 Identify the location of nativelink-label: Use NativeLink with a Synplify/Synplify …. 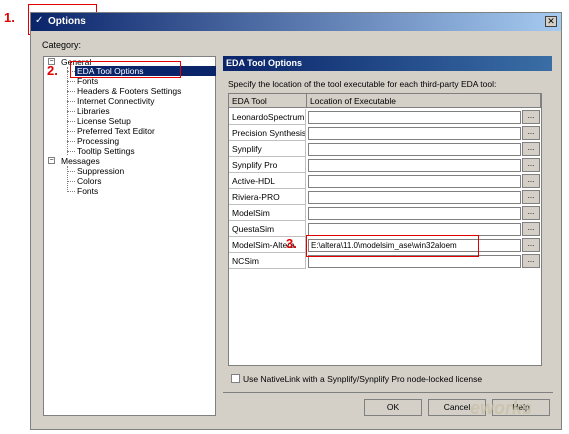
(363, 379).